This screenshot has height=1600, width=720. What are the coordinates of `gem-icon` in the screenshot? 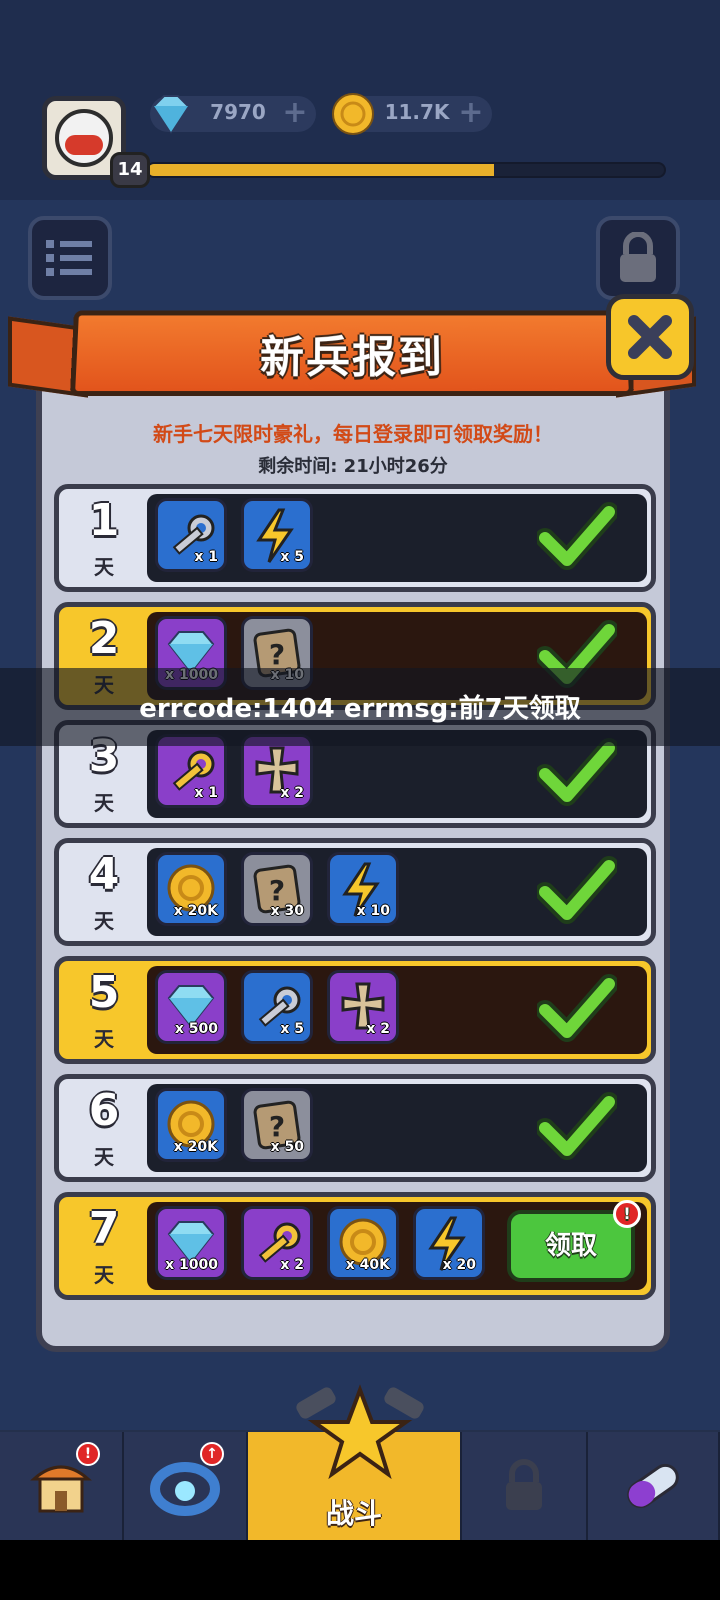 It's located at (171, 114).